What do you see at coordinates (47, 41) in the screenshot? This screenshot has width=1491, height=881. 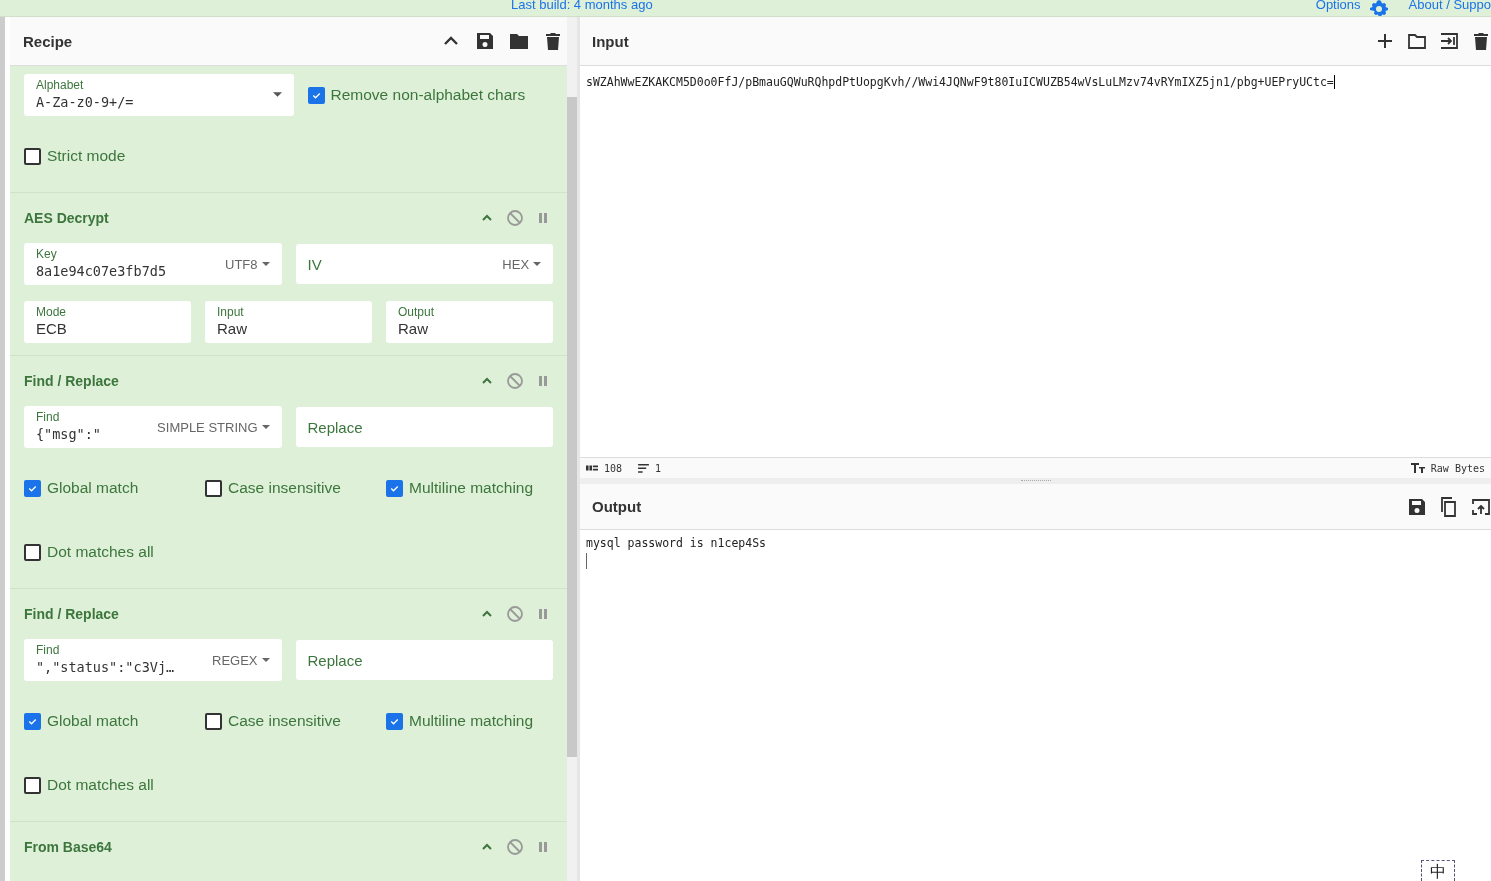 I see `panel-title: Recipe` at bounding box center [47, 41].